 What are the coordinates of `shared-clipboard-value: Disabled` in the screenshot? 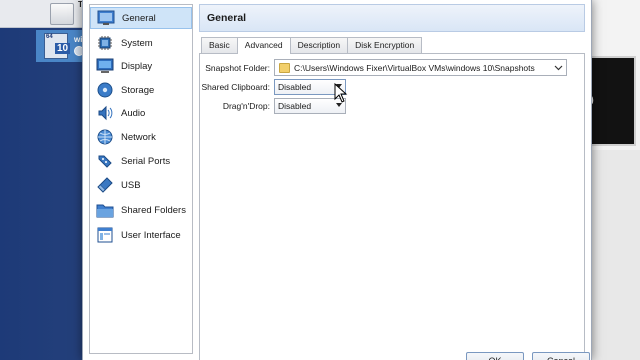 It's located at (295, 87).